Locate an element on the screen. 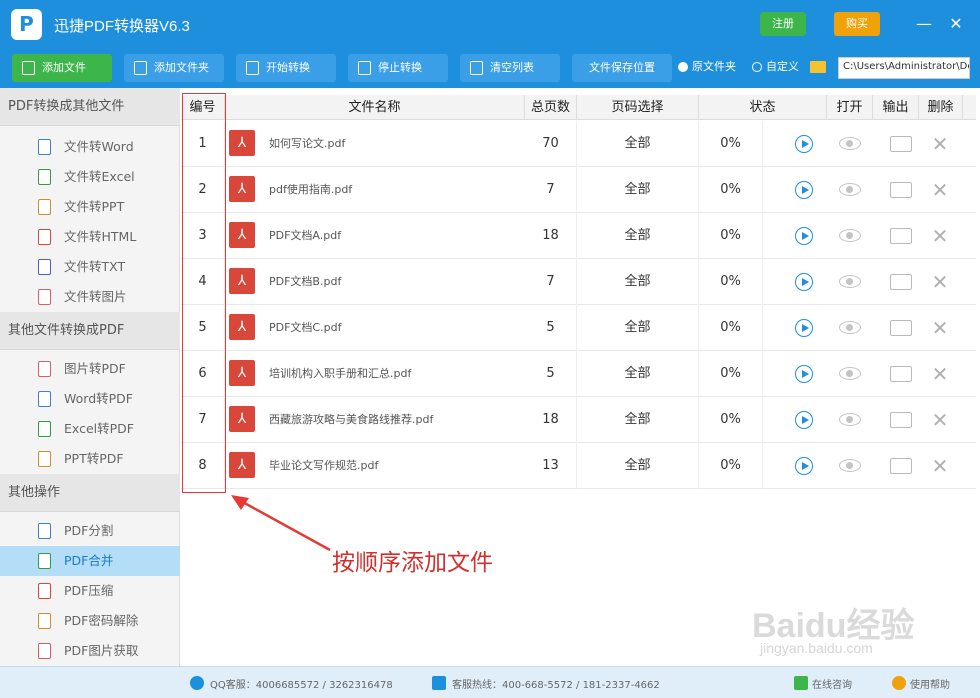 This screenshot has height=698, width=980. radio-original-folder is located at coordinates (683, 67).